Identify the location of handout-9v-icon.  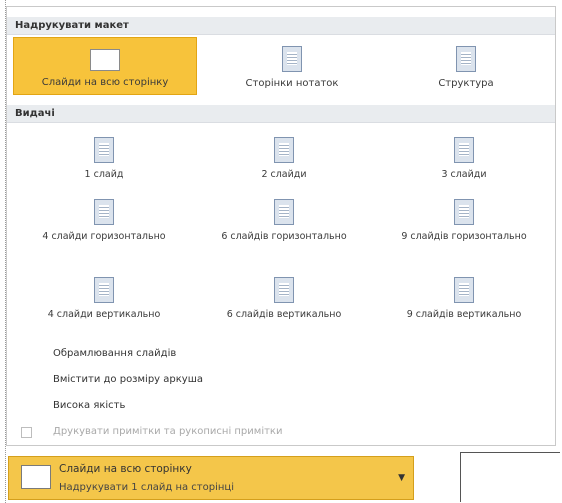
(464, 290).